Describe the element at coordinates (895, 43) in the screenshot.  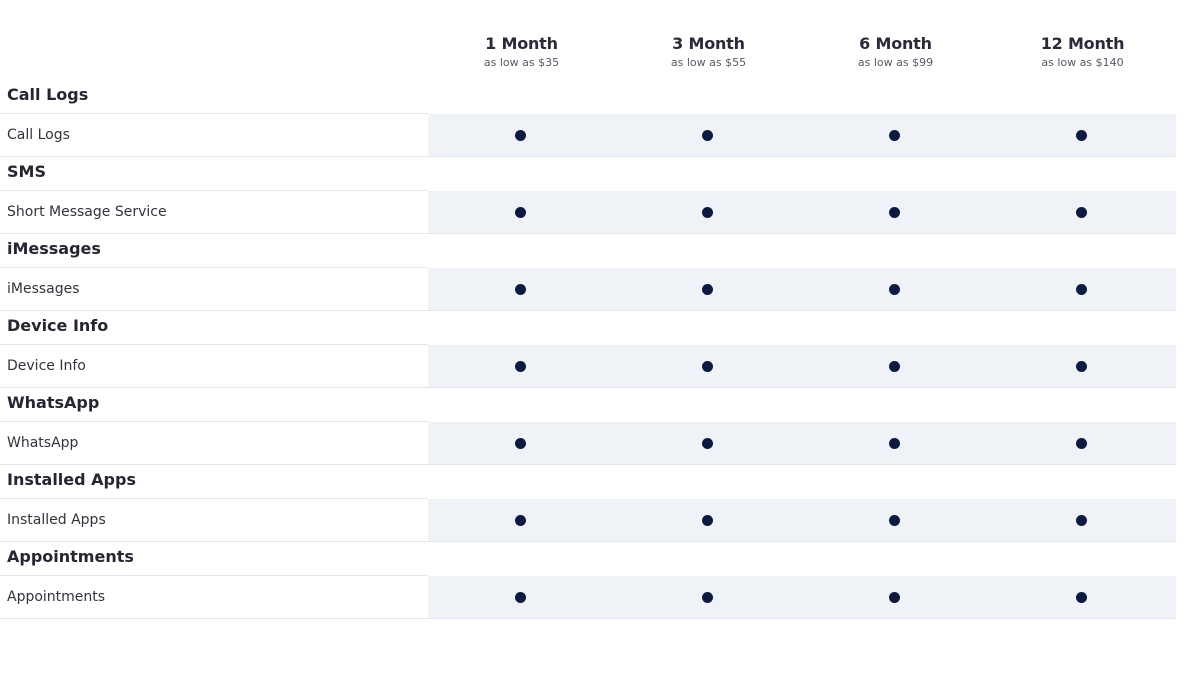
I see `plan-title: 6 Month` at that location.